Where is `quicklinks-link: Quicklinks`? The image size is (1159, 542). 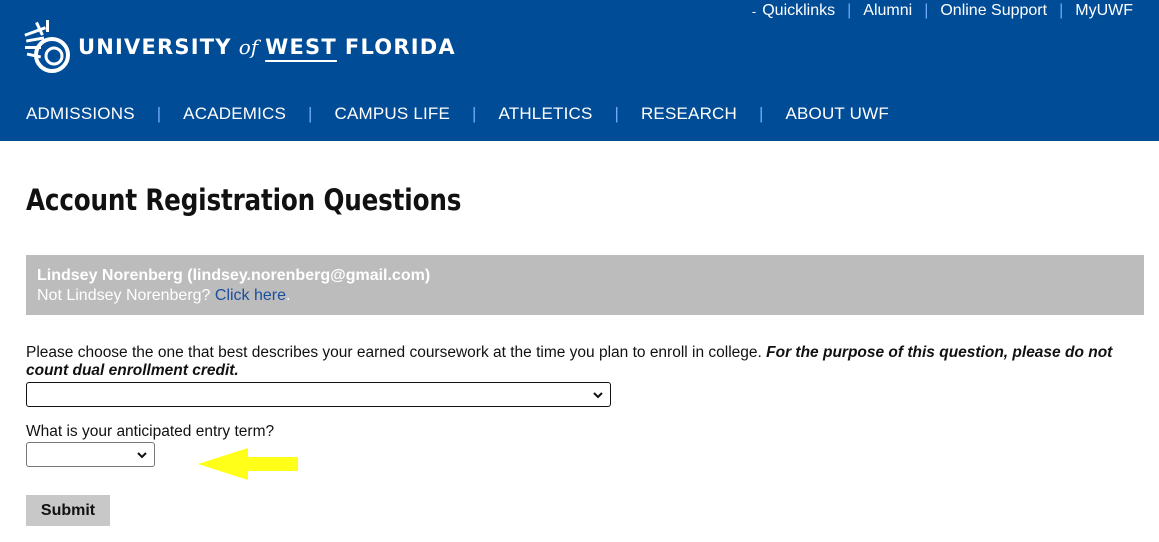
quicklinks-link: Quicklinks is located at coordinates (798, 11).